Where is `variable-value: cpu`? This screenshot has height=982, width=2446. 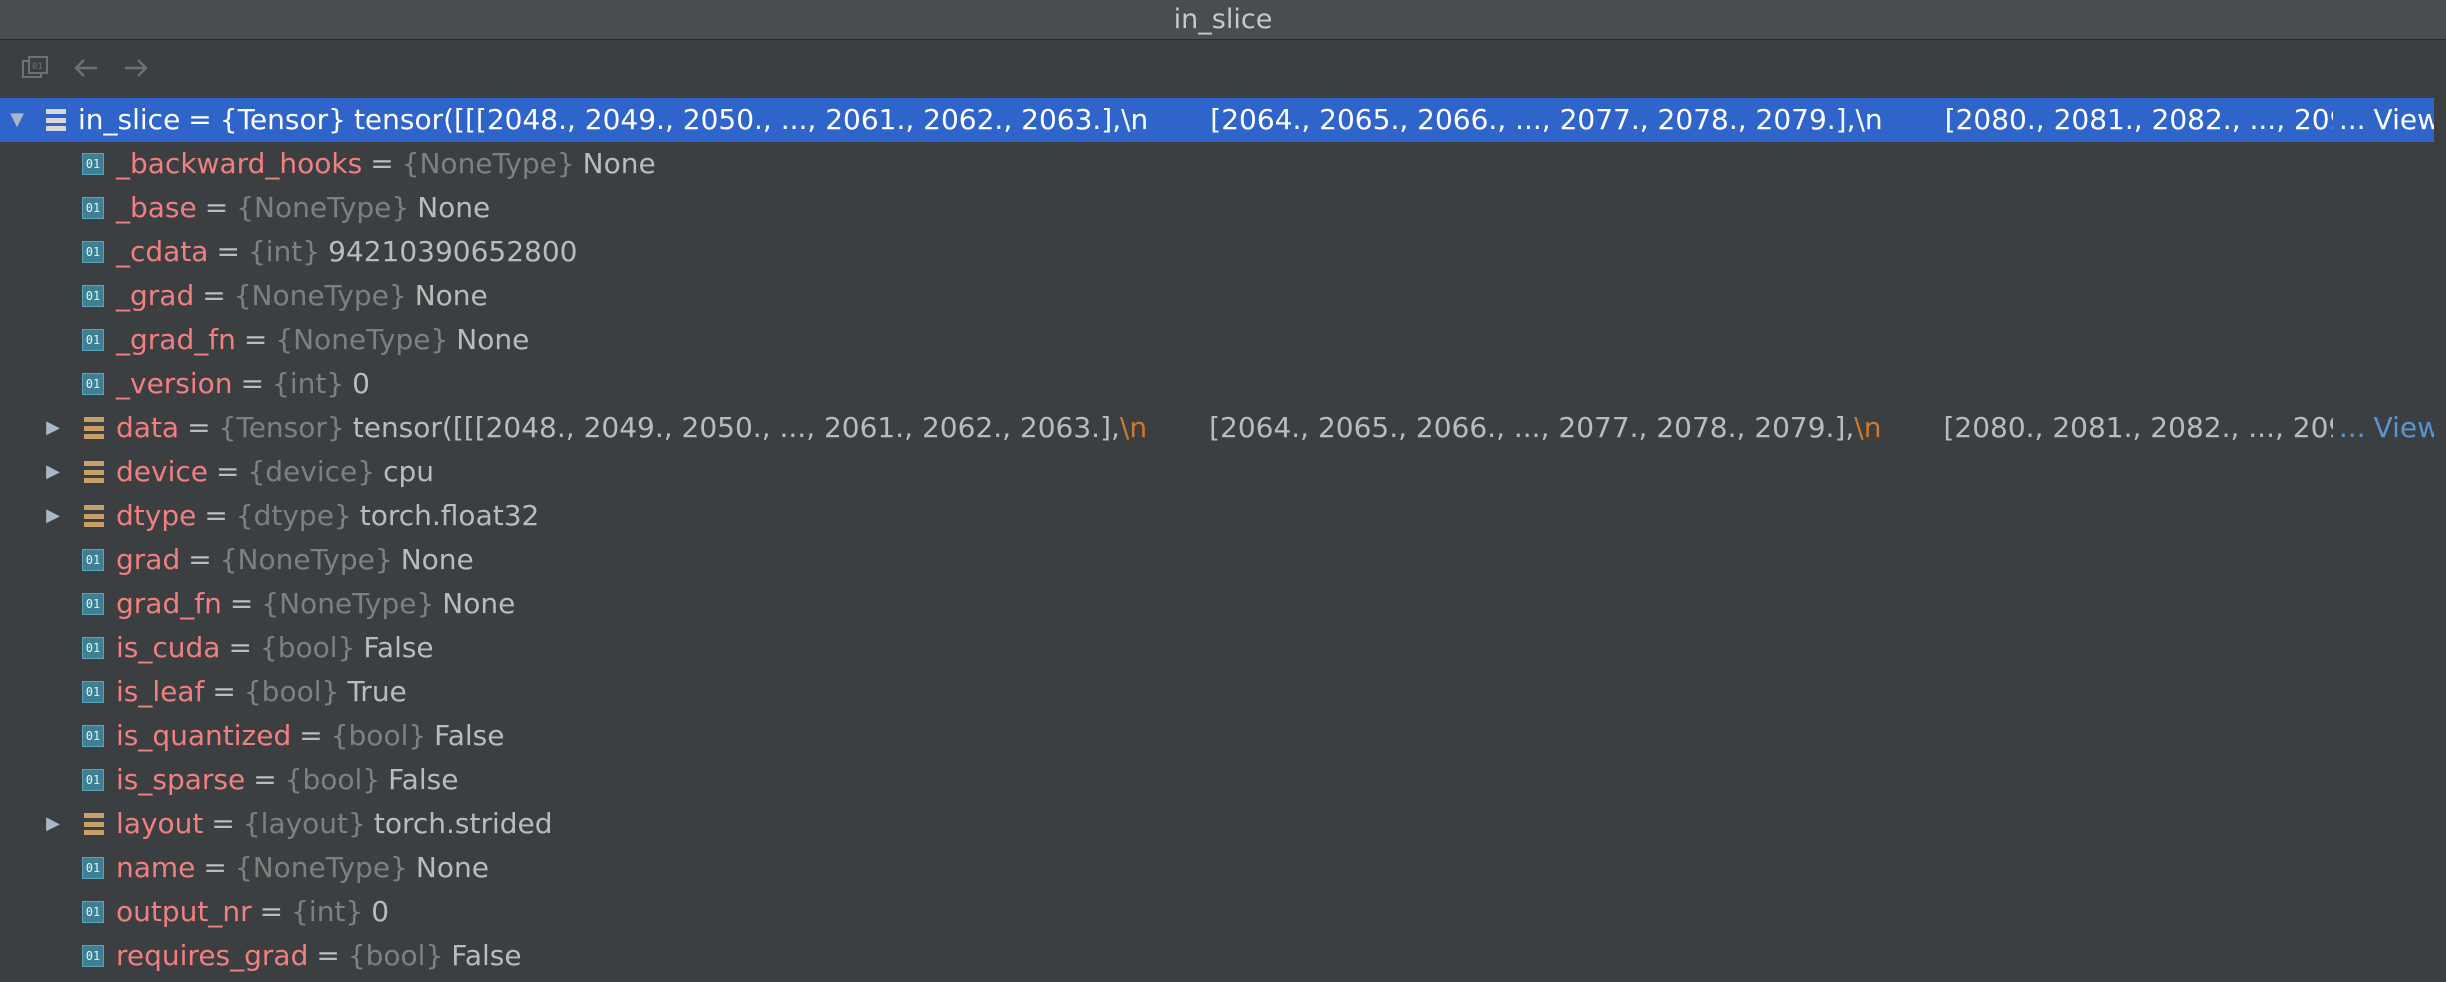
variable-value: cpu is located at coordinates (408, 471).